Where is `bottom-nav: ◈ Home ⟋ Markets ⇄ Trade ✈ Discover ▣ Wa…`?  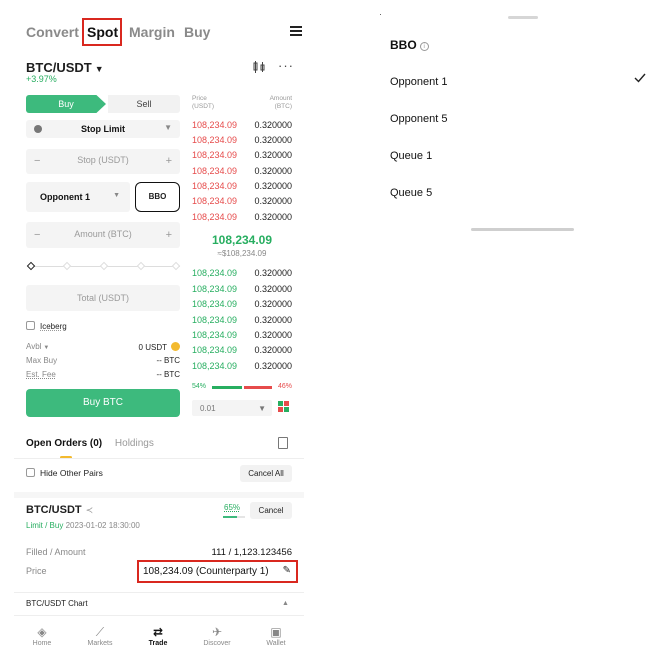
bottom-nav: ◈ Home ⟋ Markets ⇄ Trade ✈ Discover ▣ Wa… is located at coordinates (159, 644).